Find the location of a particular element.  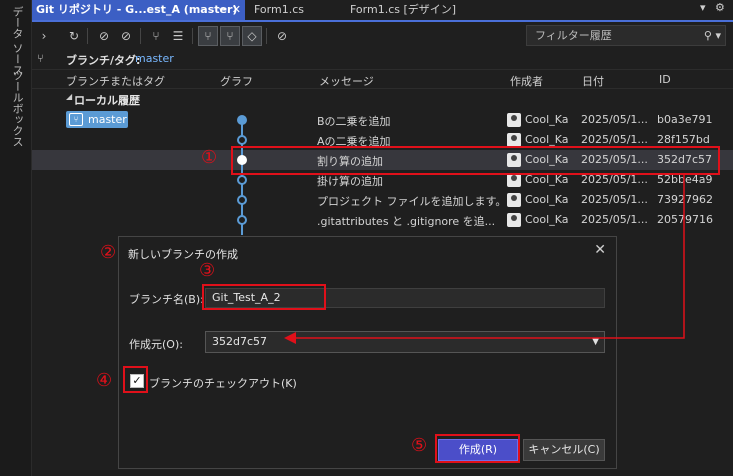

tab-form1-design: Form1.cs [デザイン] is located at coordinates (416, 10).